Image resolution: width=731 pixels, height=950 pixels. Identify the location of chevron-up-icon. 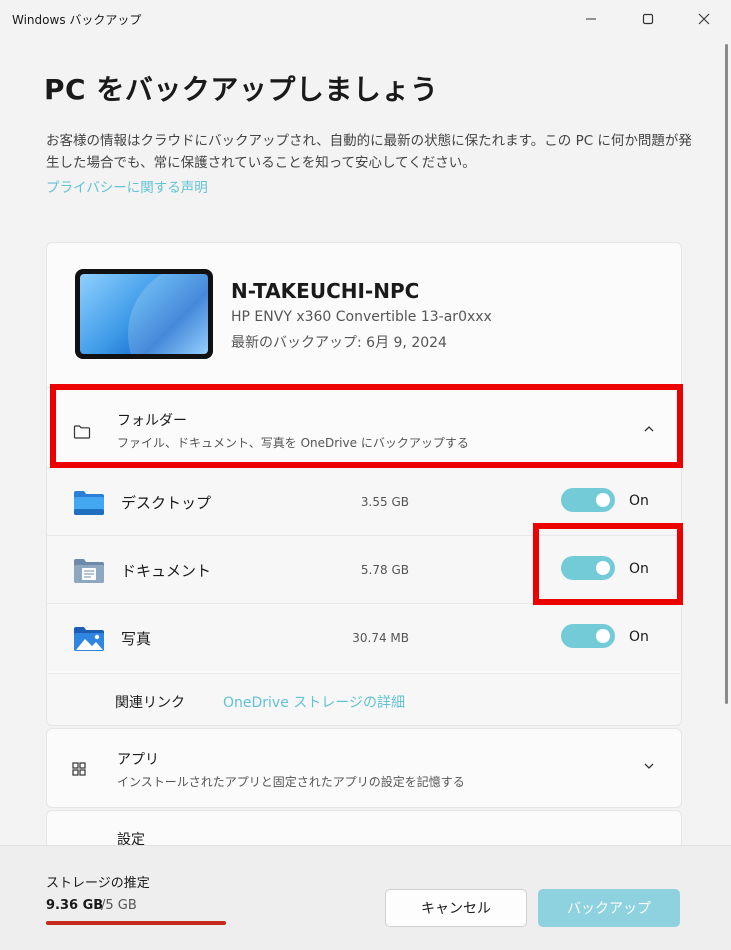
(649, 429).